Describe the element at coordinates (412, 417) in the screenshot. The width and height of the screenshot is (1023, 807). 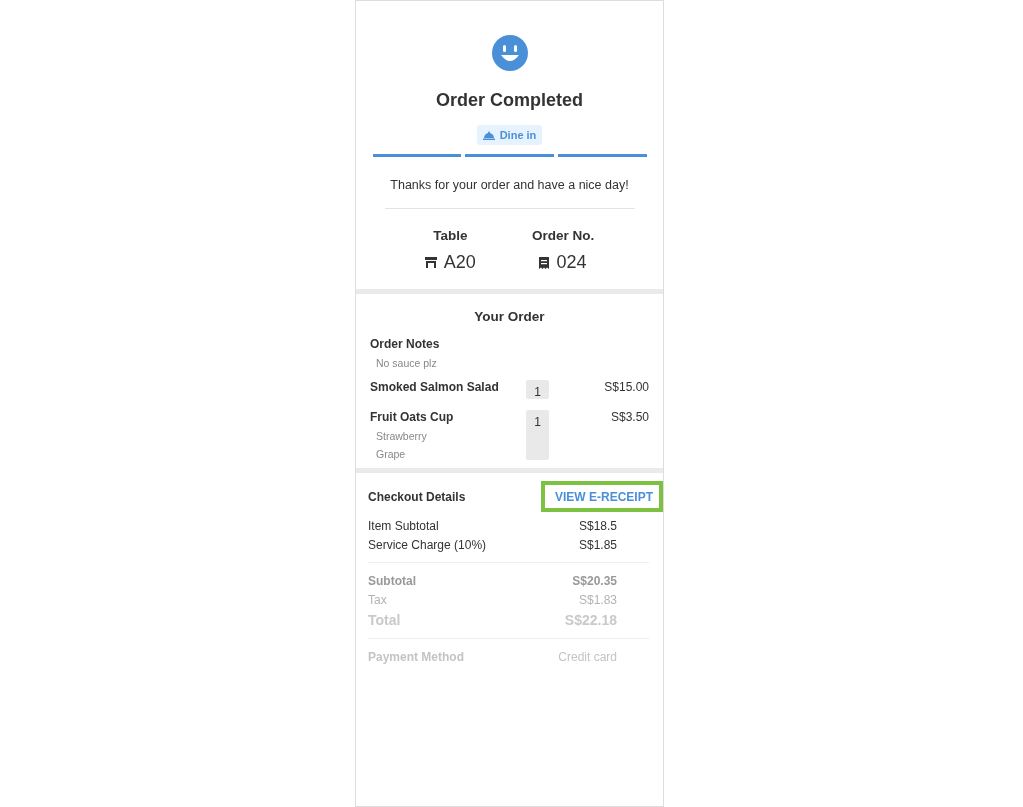
I see `item-name: Fruit Oats Cup` at that location.